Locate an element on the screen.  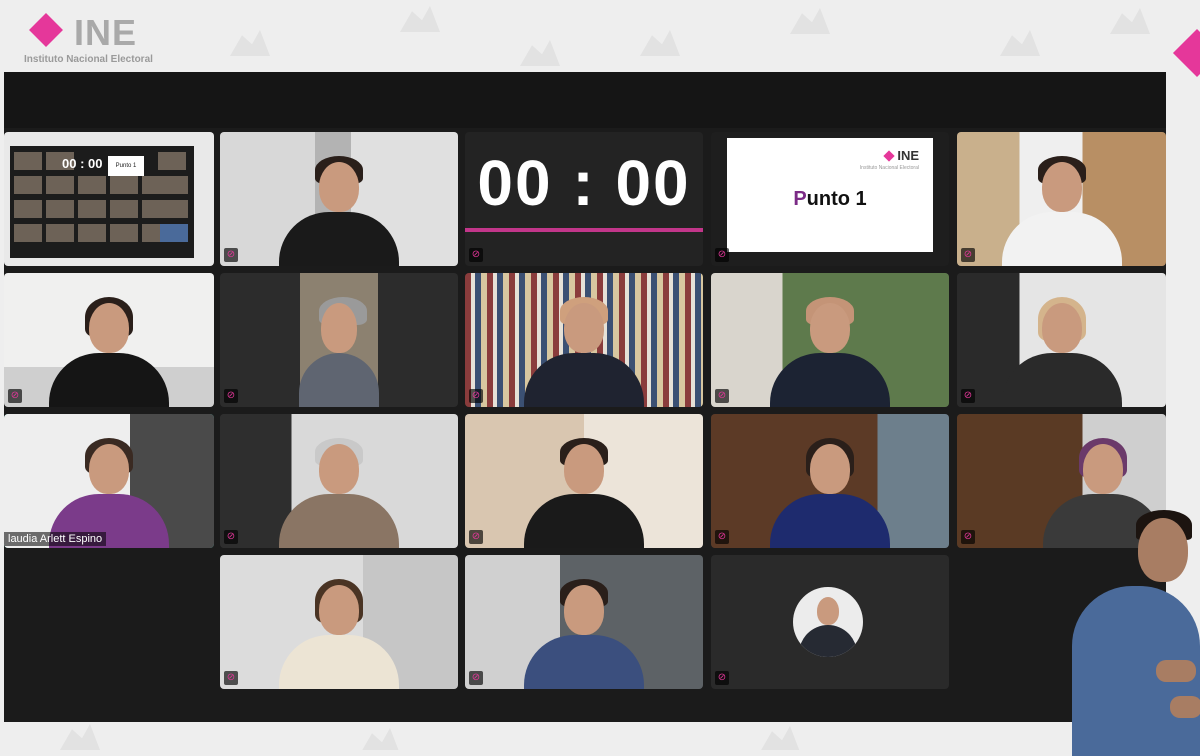
ine-subtitle: Instituto Nacional Electoral is located at coordinates (88, 59).